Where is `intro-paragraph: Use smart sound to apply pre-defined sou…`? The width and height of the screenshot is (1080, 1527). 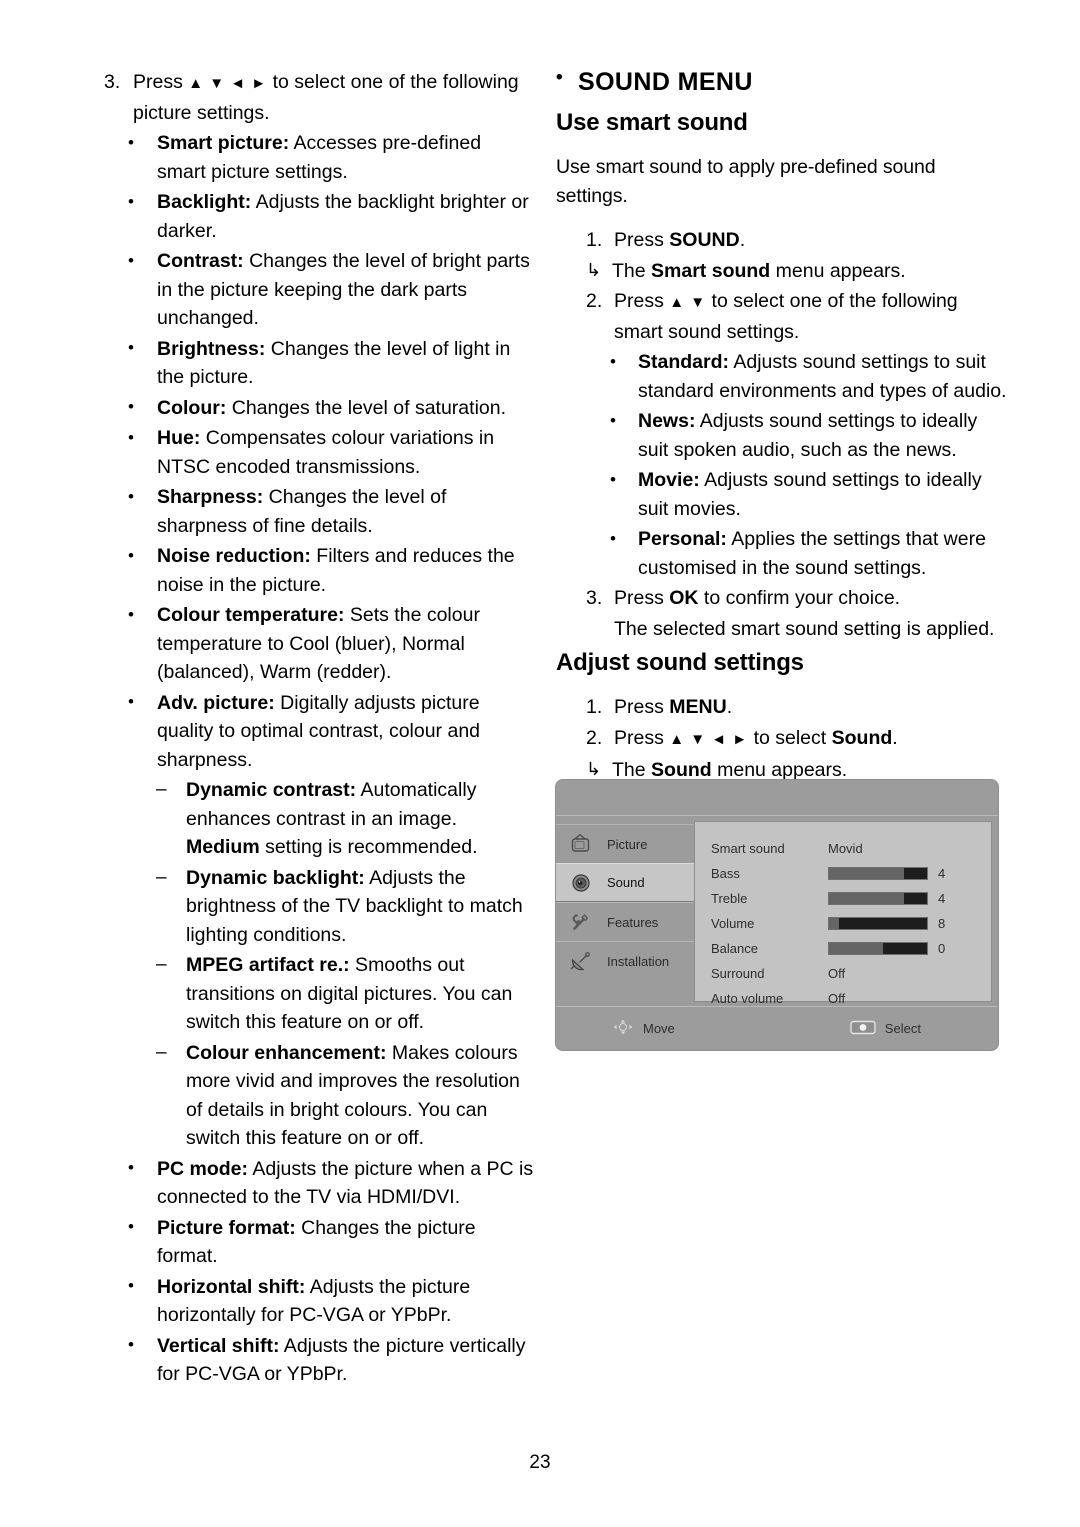 intro-paragraph: Use smart sound to apply pre-defined sou… is located at coordinates (746, 181).